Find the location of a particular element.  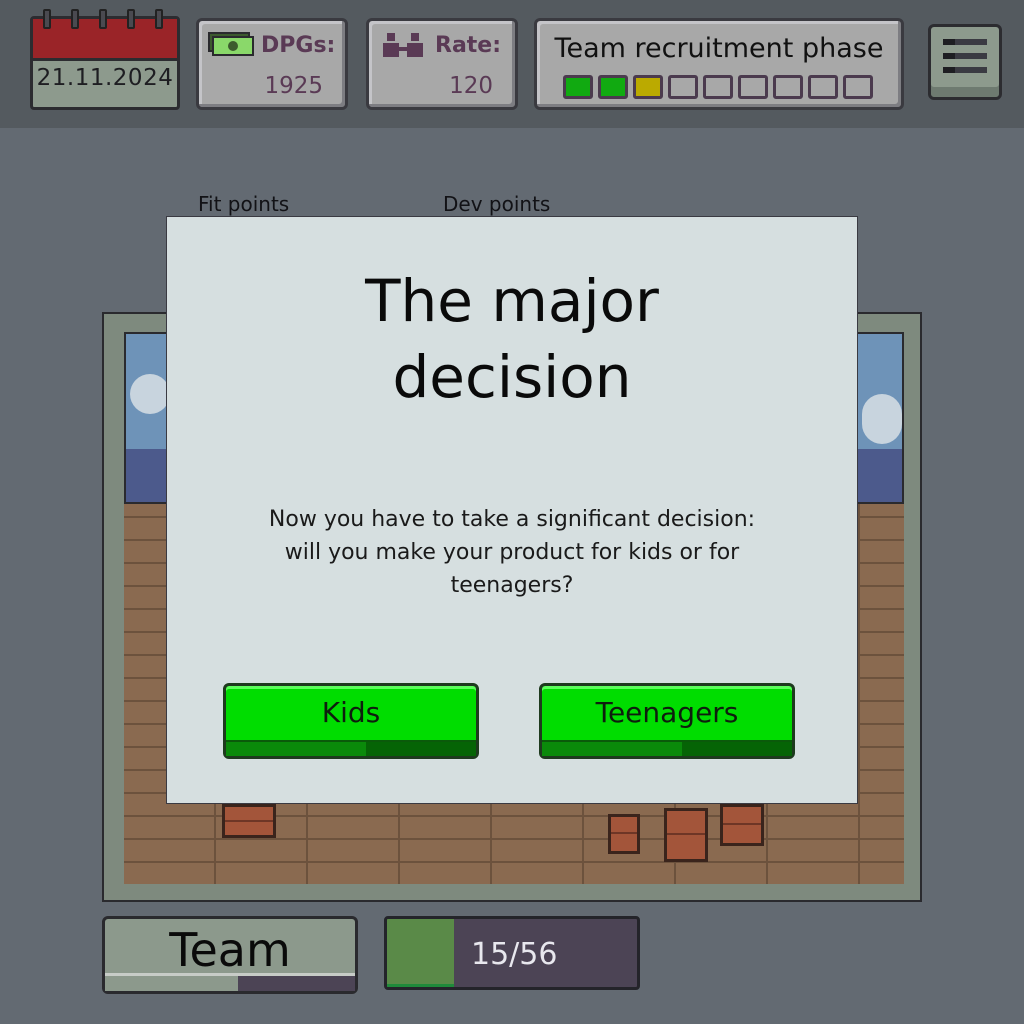

rate-label: Rate: is located at coordinates (468, 45).